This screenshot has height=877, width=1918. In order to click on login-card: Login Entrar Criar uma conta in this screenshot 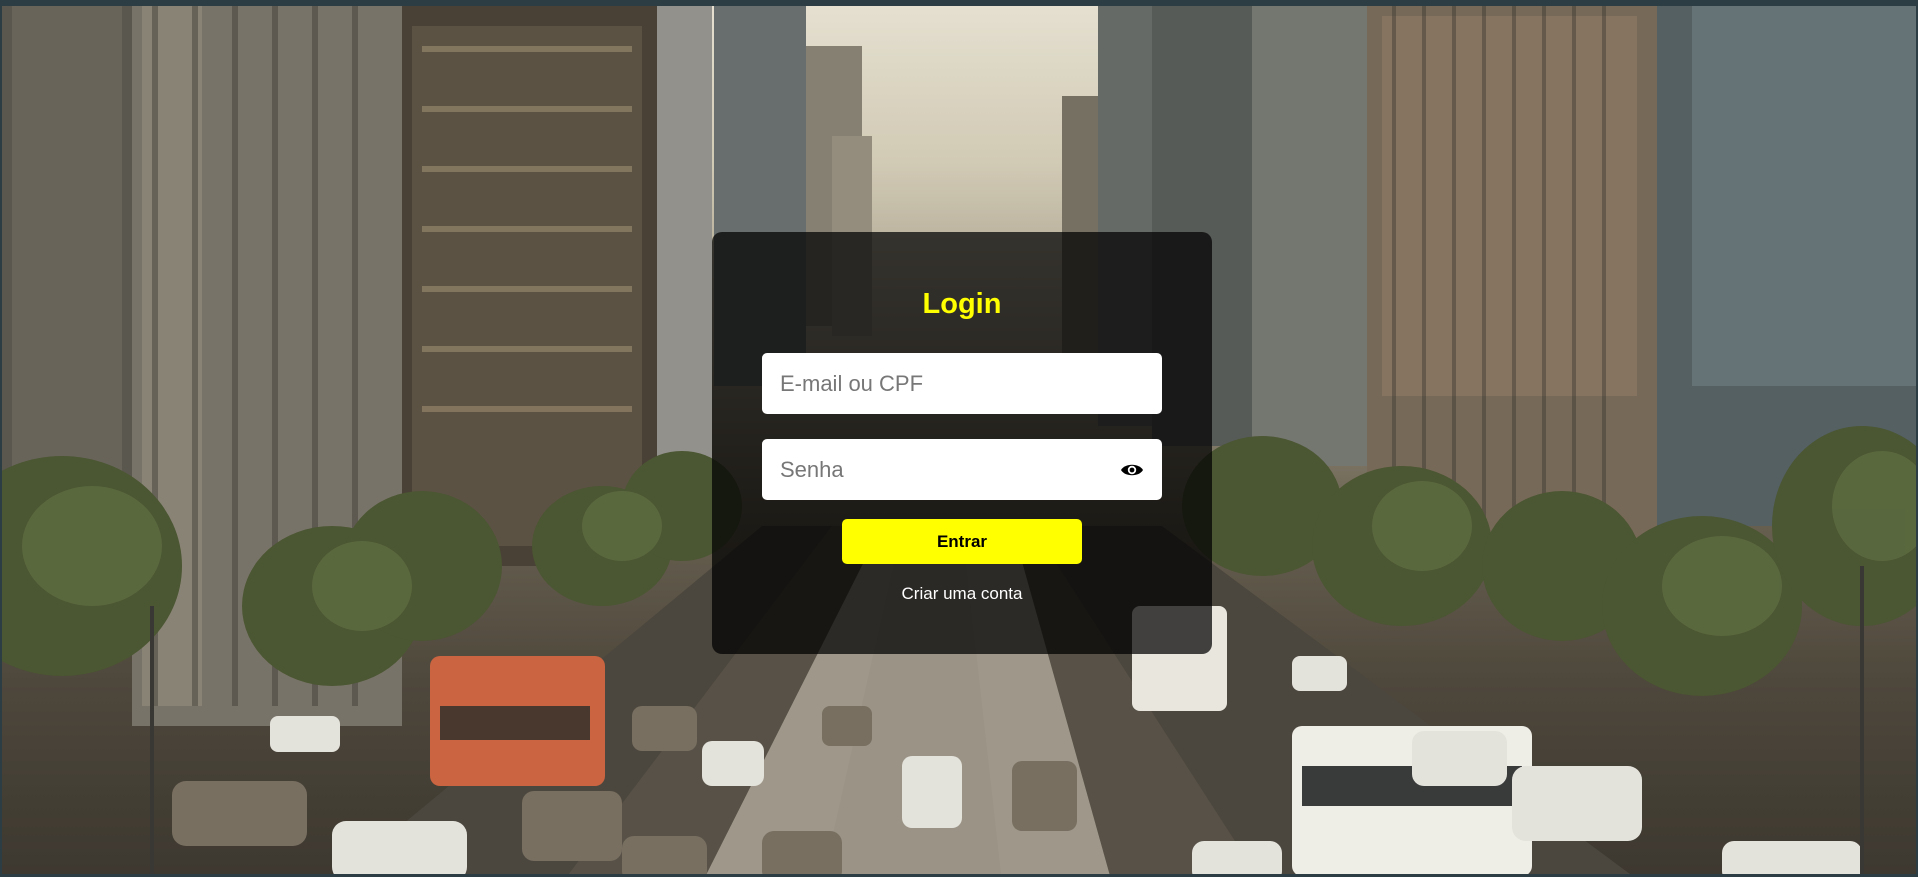, I will do `click(962, 443)`.